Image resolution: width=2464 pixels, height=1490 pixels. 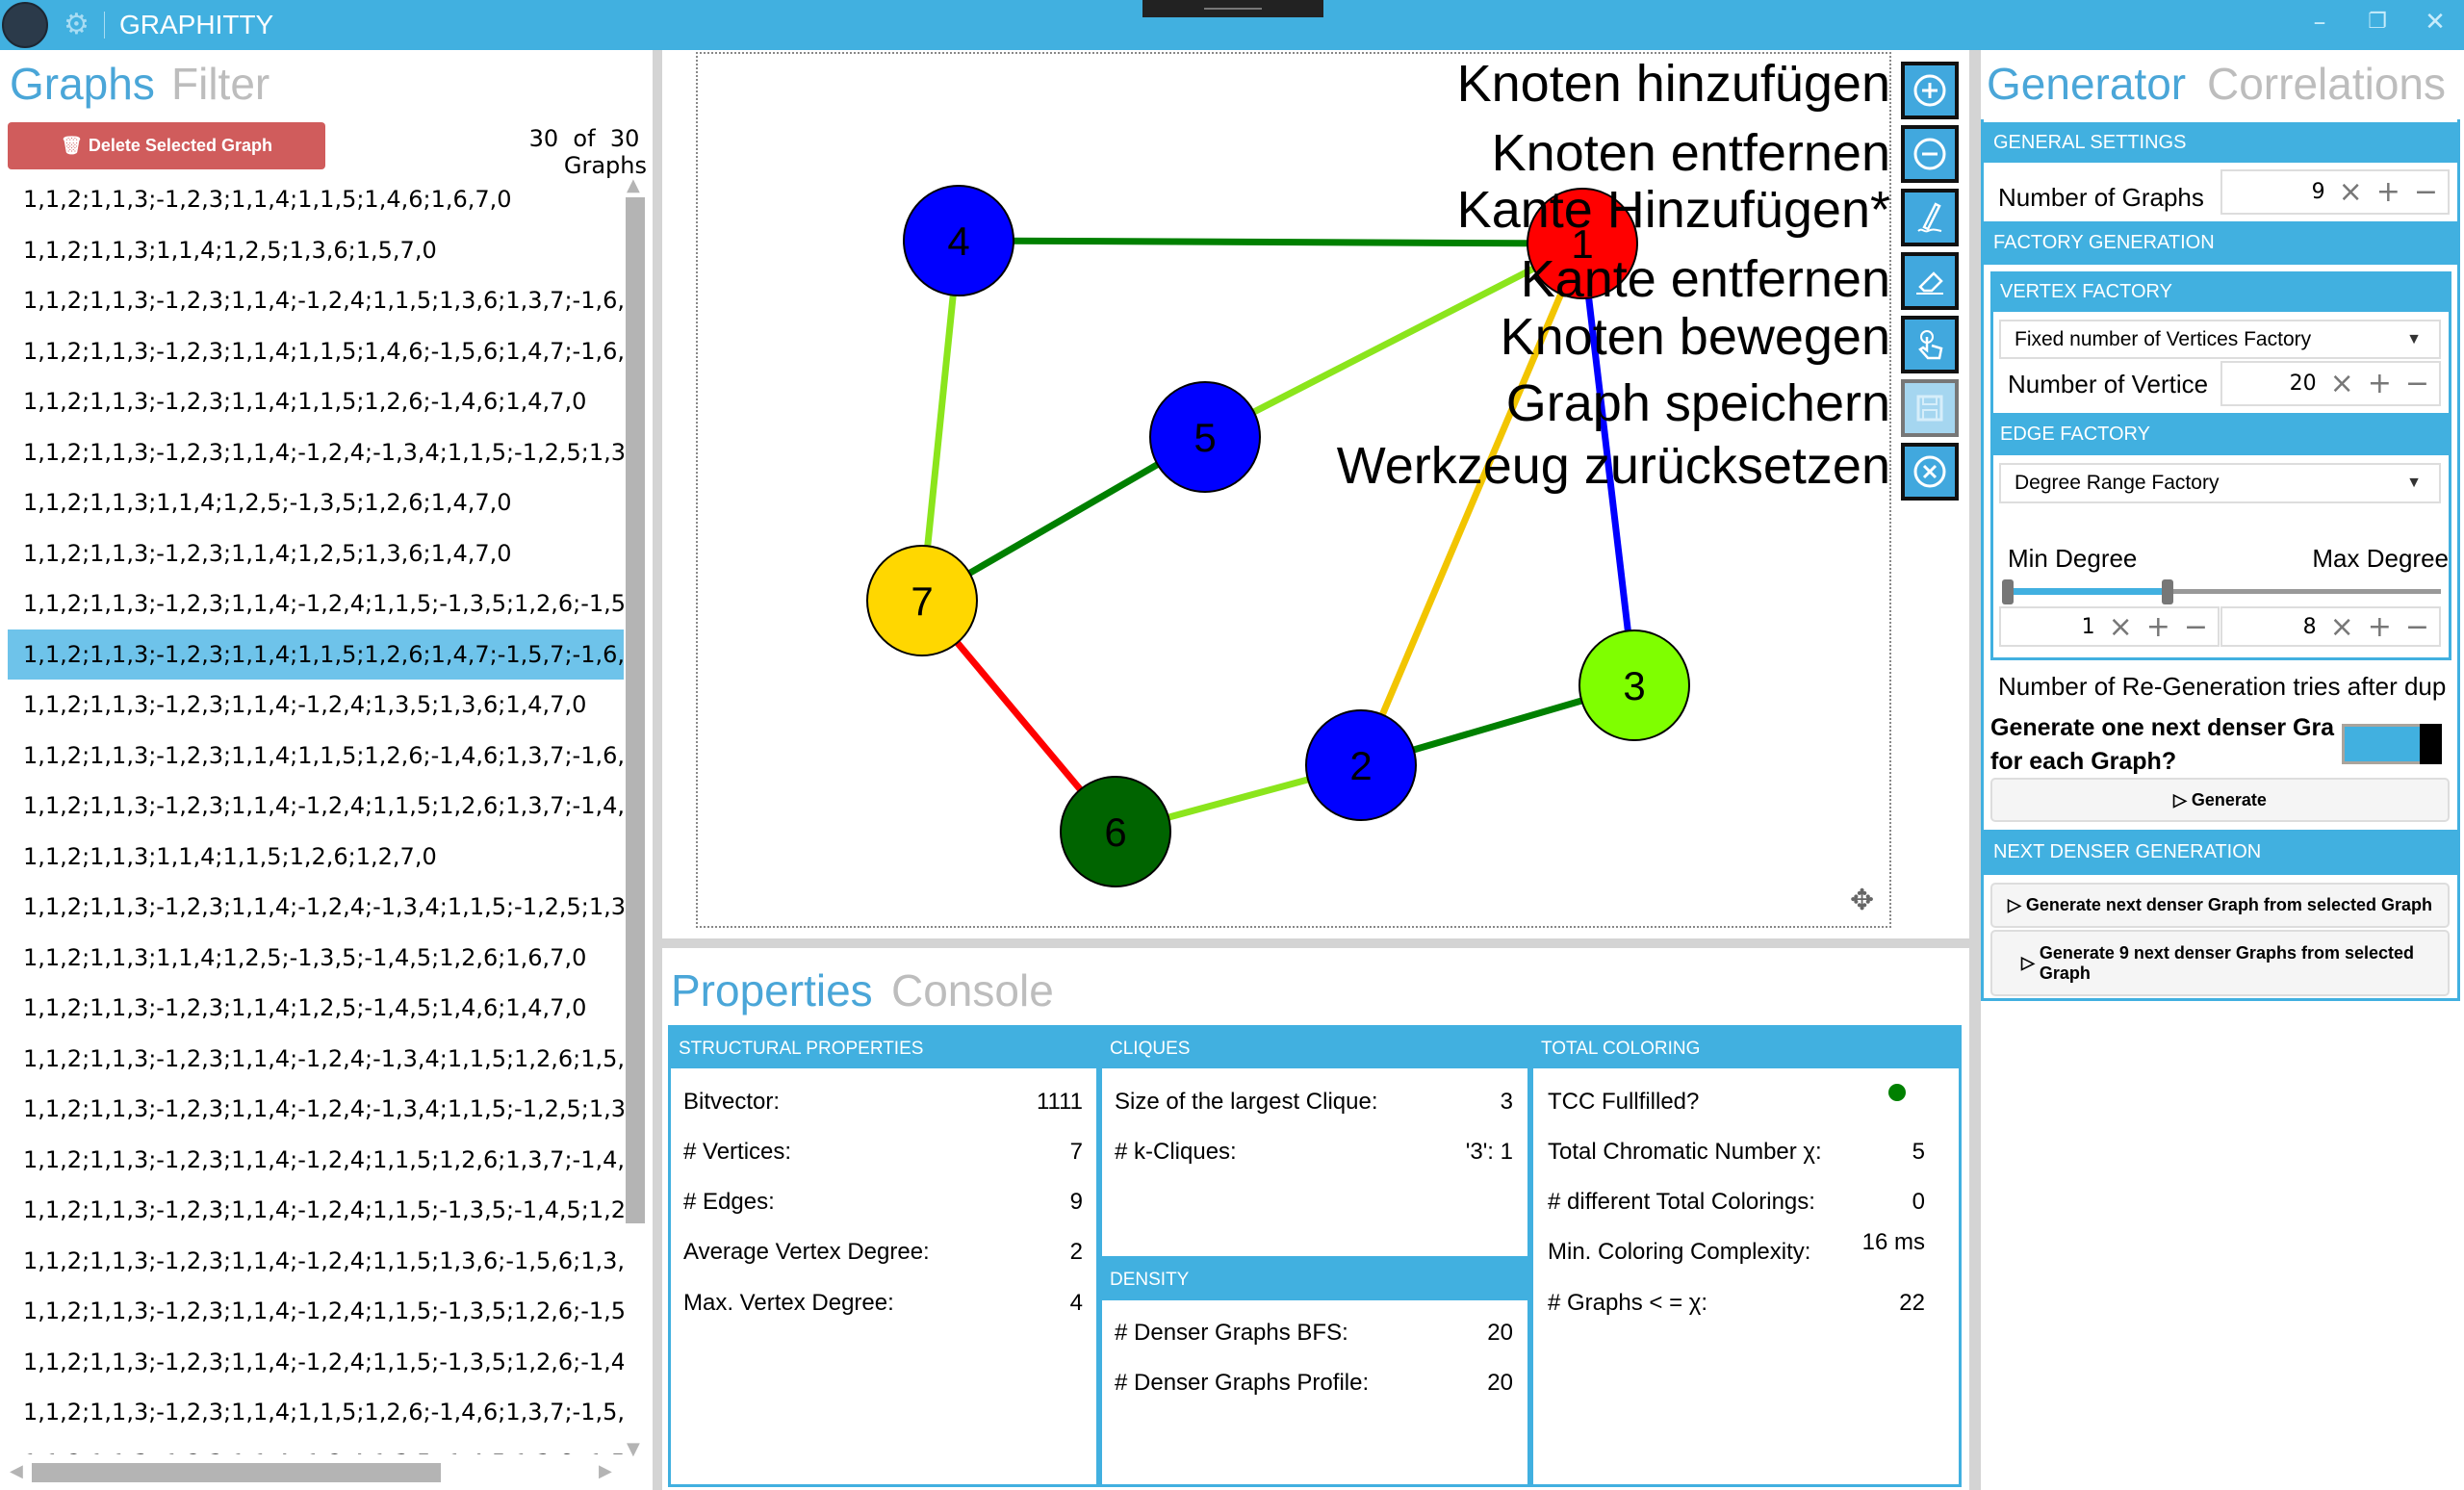 I want to click on tab-properties: Properties, so click(x=772, y=990).